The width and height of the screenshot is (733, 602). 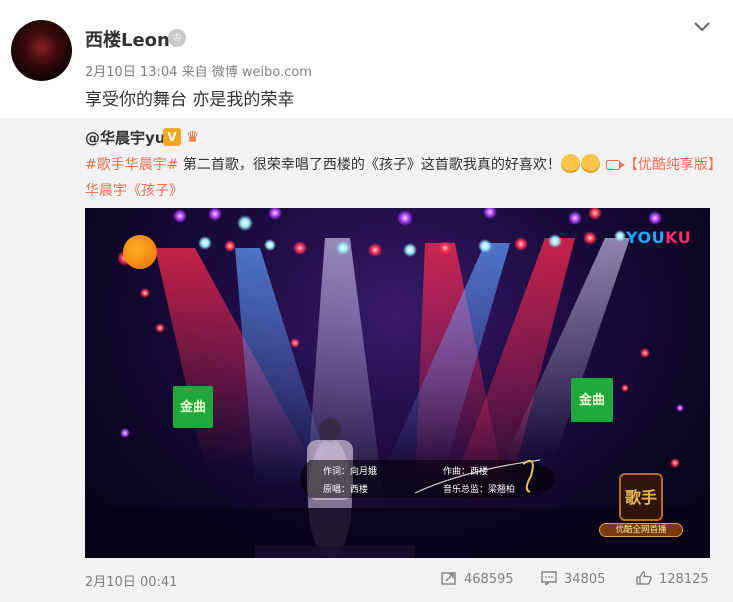 I want to click on original-author: @华晨宇yu, so click(x=125, y=137).